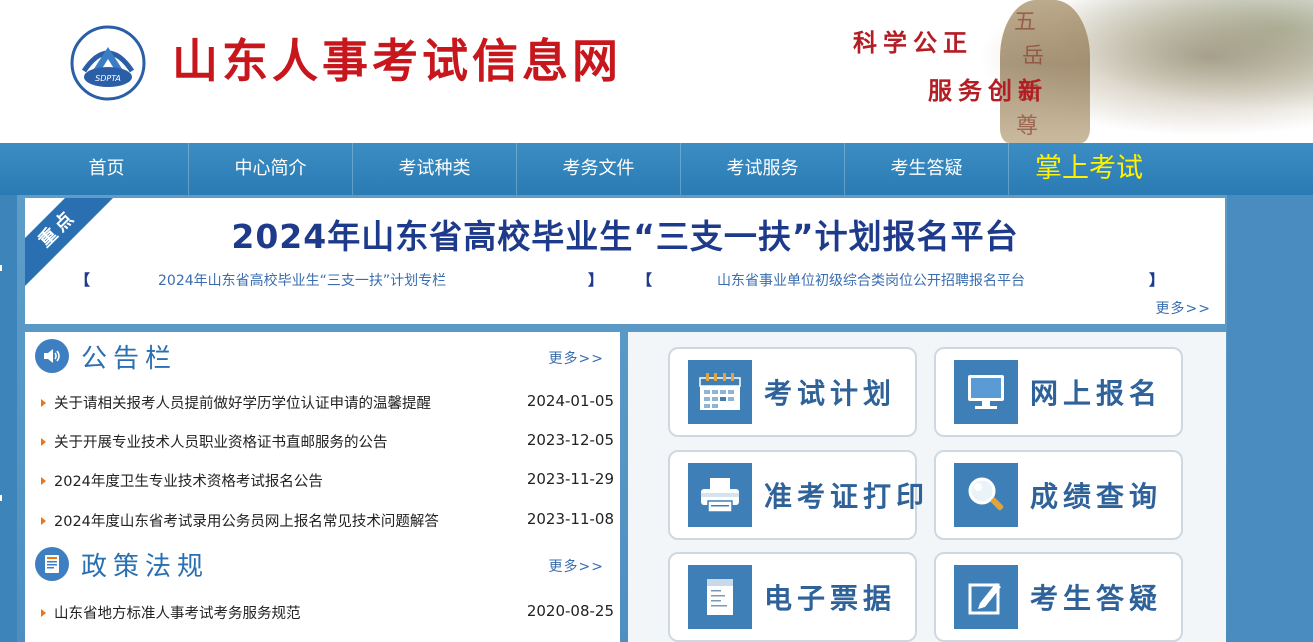 The image size is (1313, 642). I want to click on rock-char: 尊, so click(1027, 126).